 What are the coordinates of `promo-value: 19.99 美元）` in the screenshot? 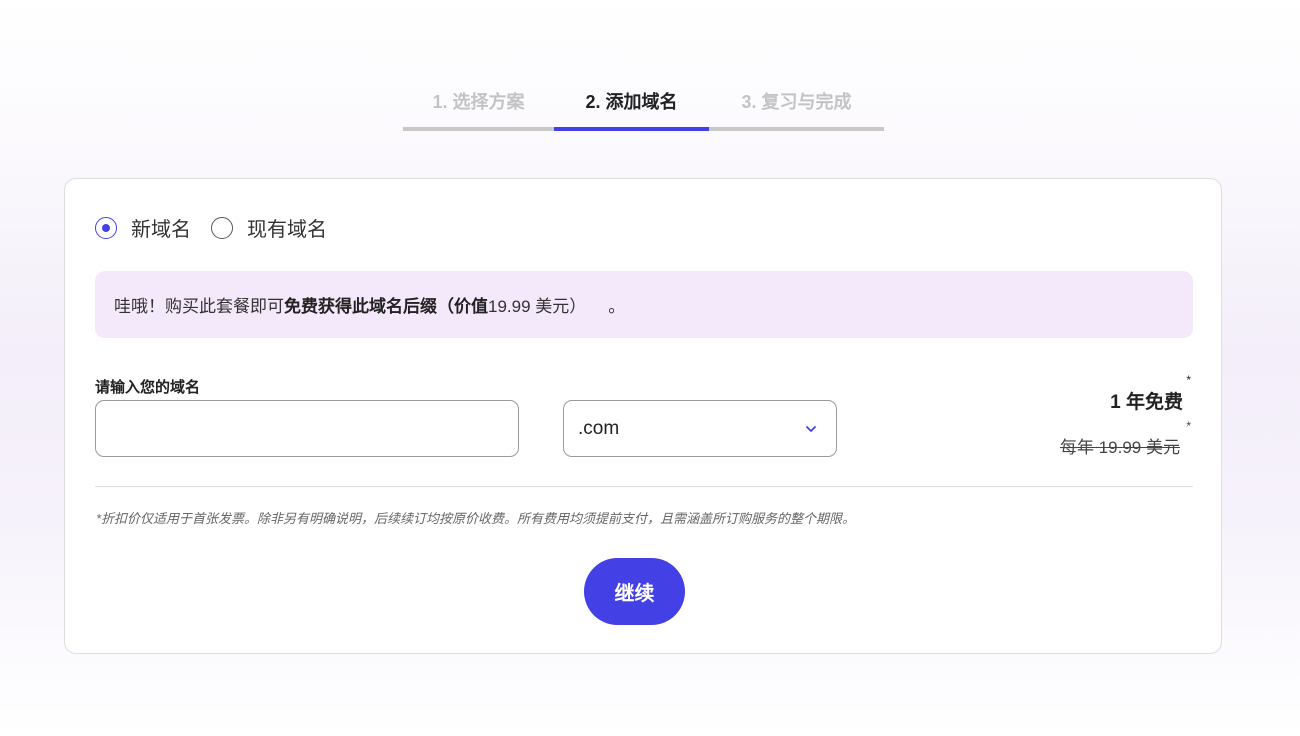 It's located at (537, 306).